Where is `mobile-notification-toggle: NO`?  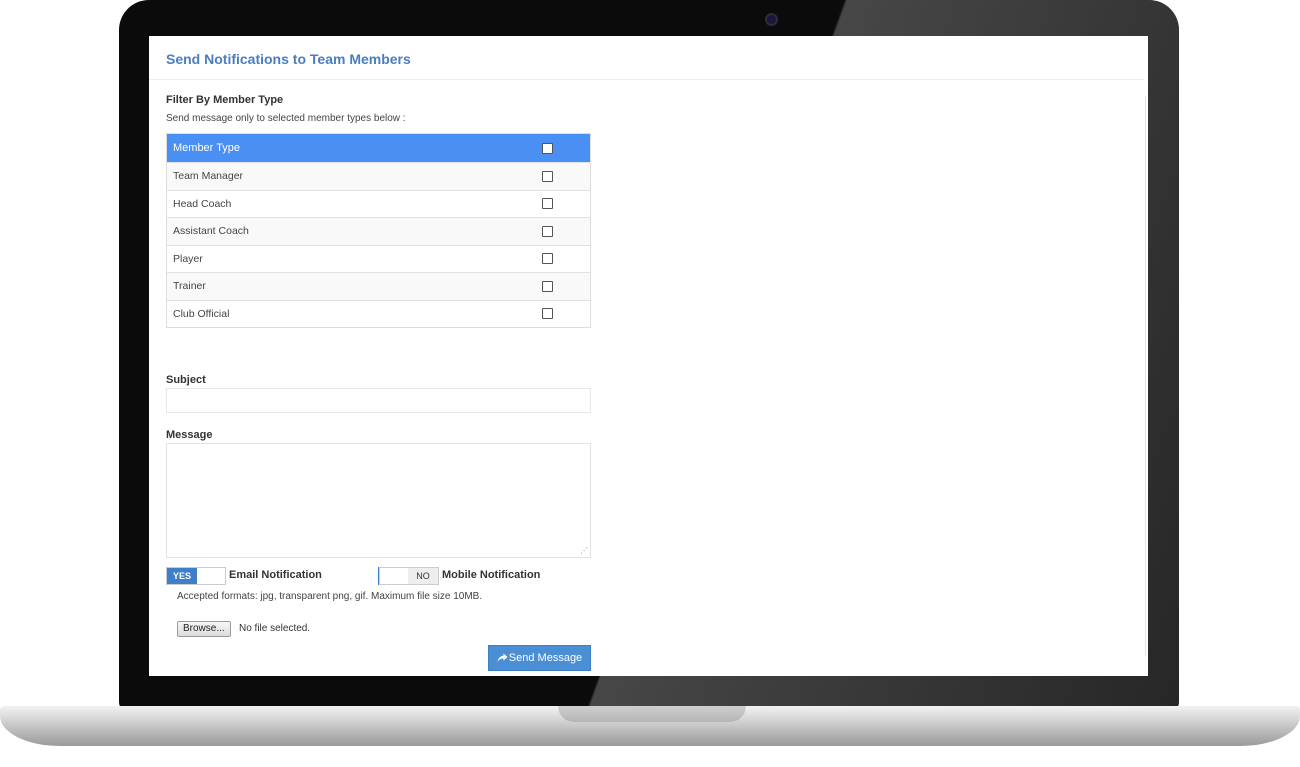 mobile-notification-toggle: NO is located at coordinates (409, 576).